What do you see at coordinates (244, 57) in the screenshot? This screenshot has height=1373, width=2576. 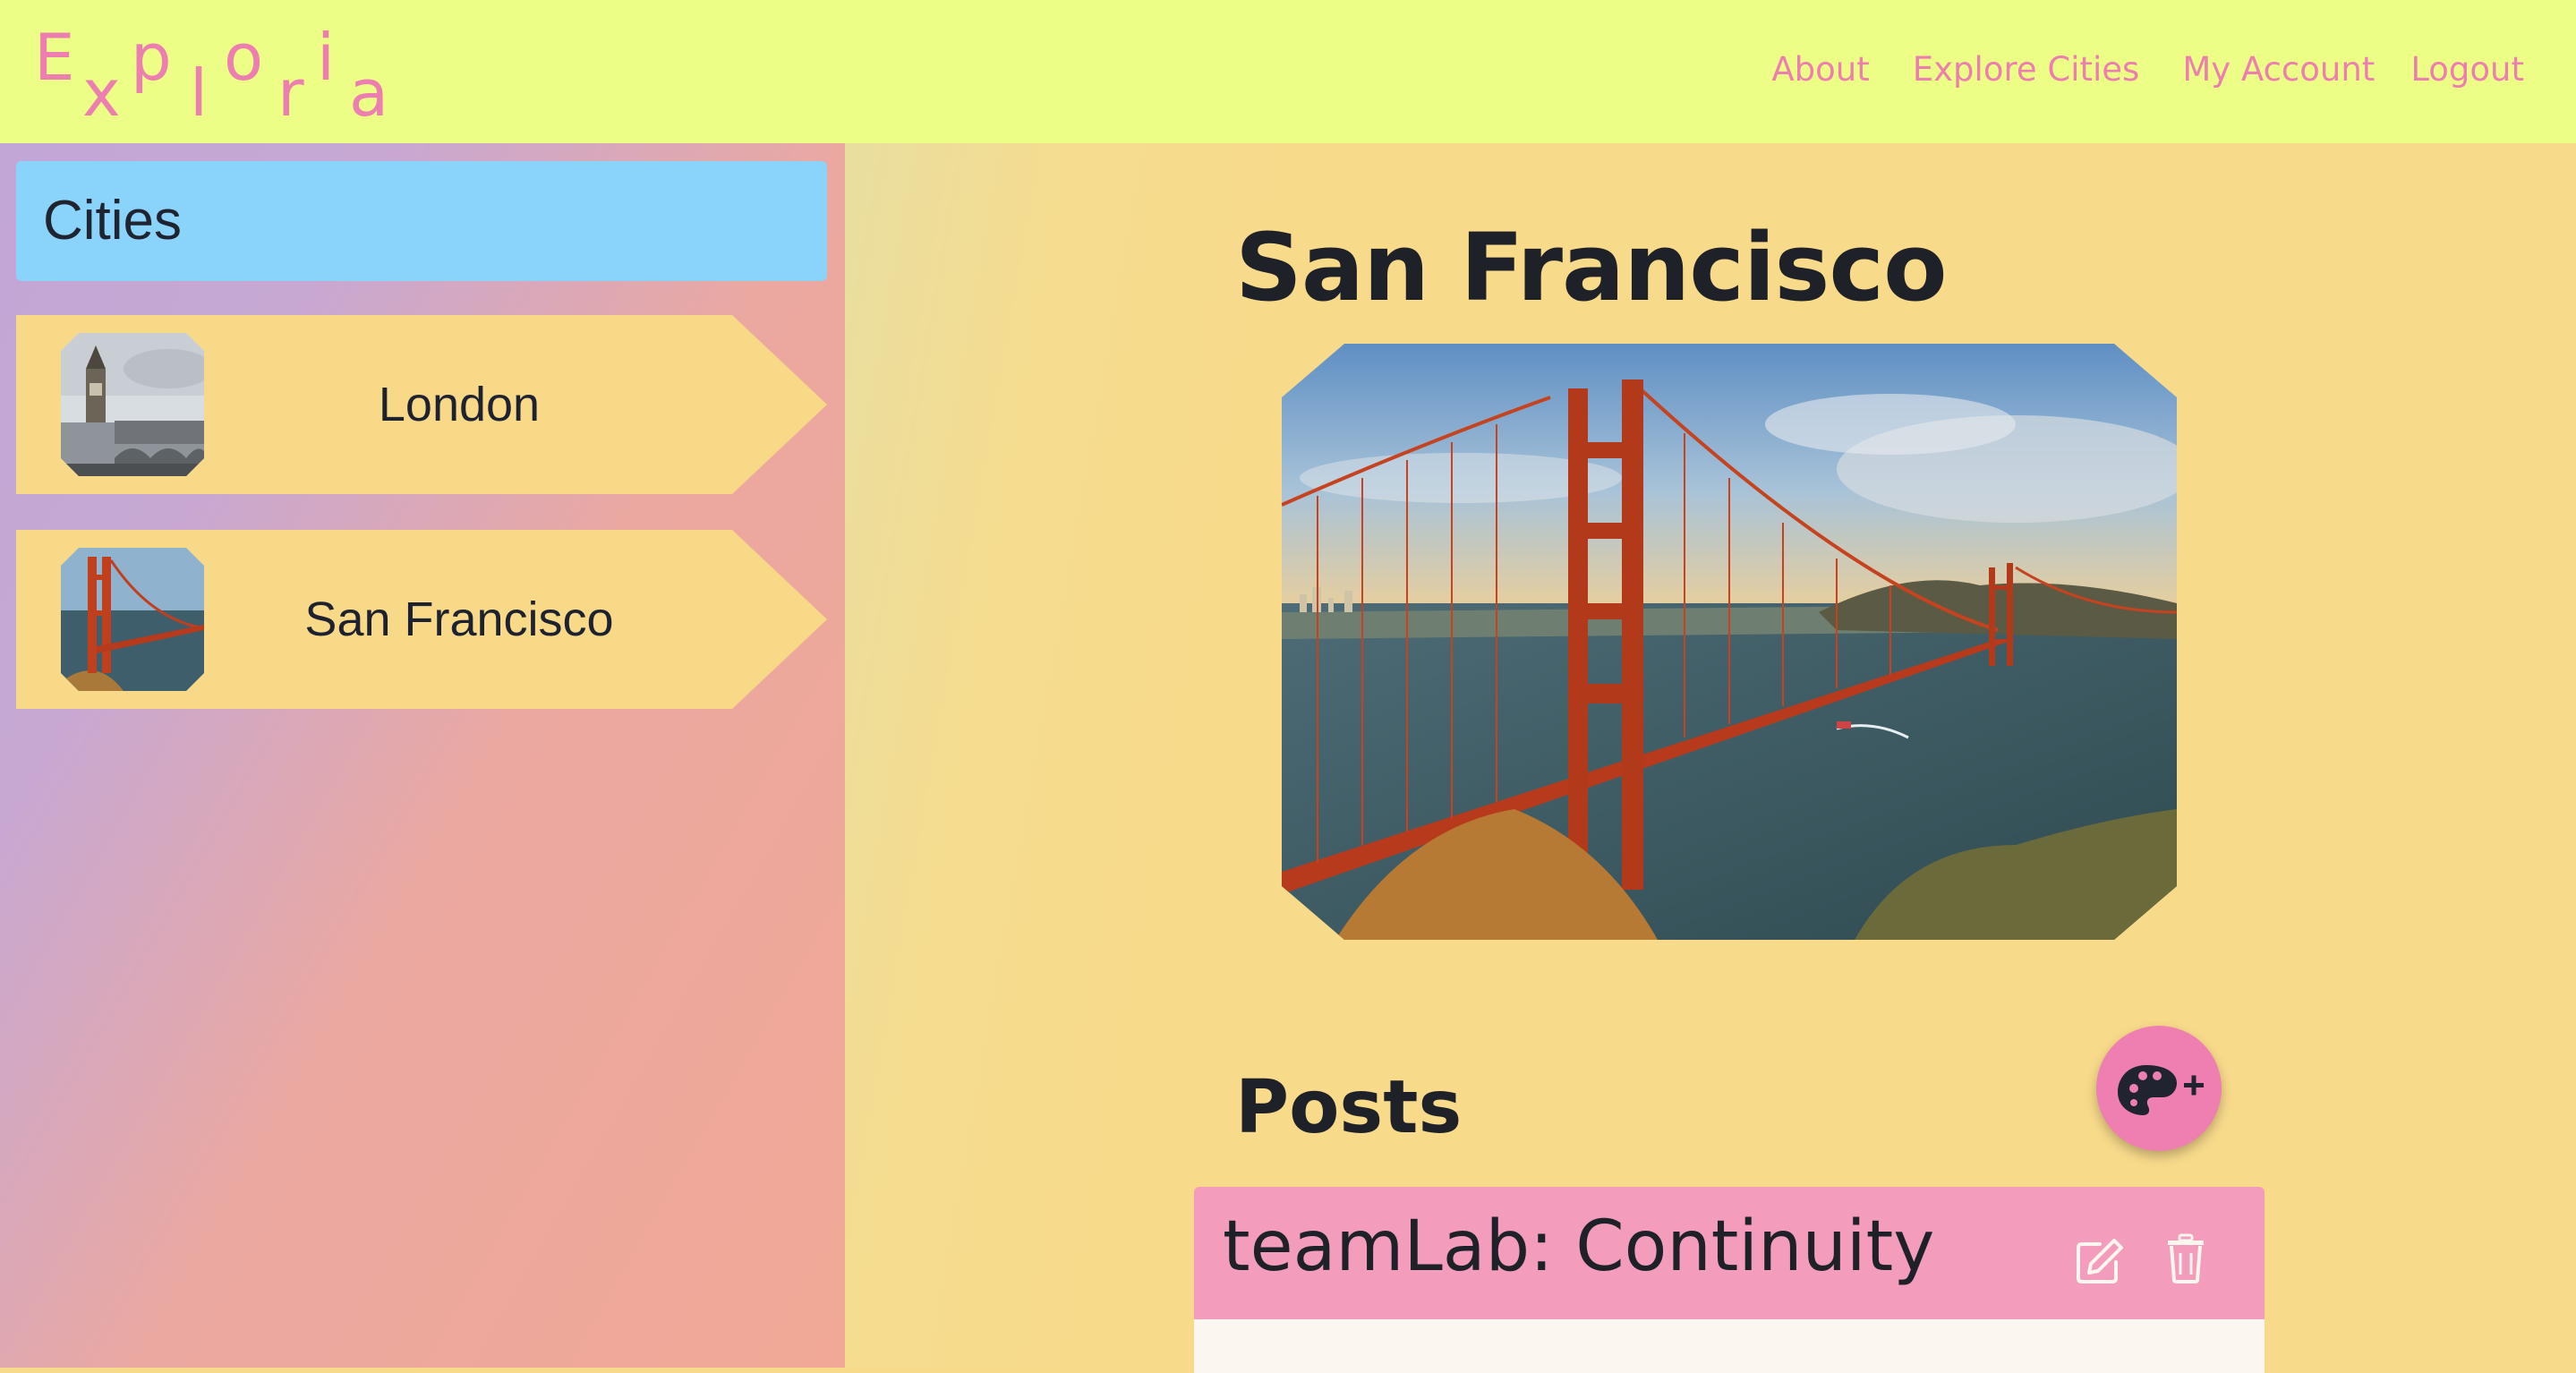 I see `logo-letter: o` at bounding box center [244, 57].